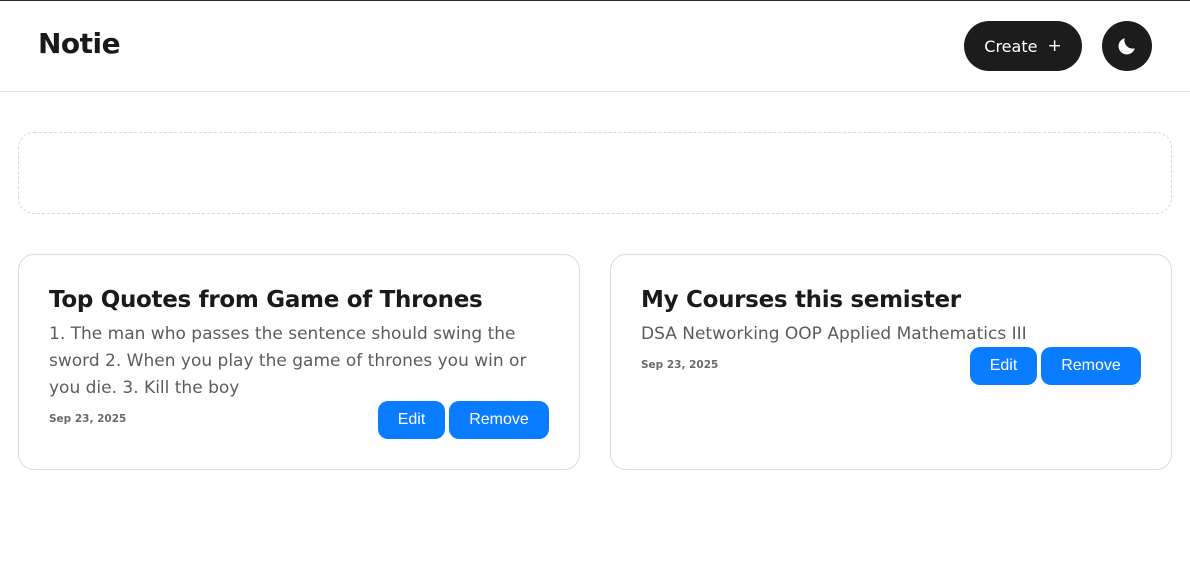  I want to click on note-title: Top Quotes from Game of Thrones, so click(266, 300).